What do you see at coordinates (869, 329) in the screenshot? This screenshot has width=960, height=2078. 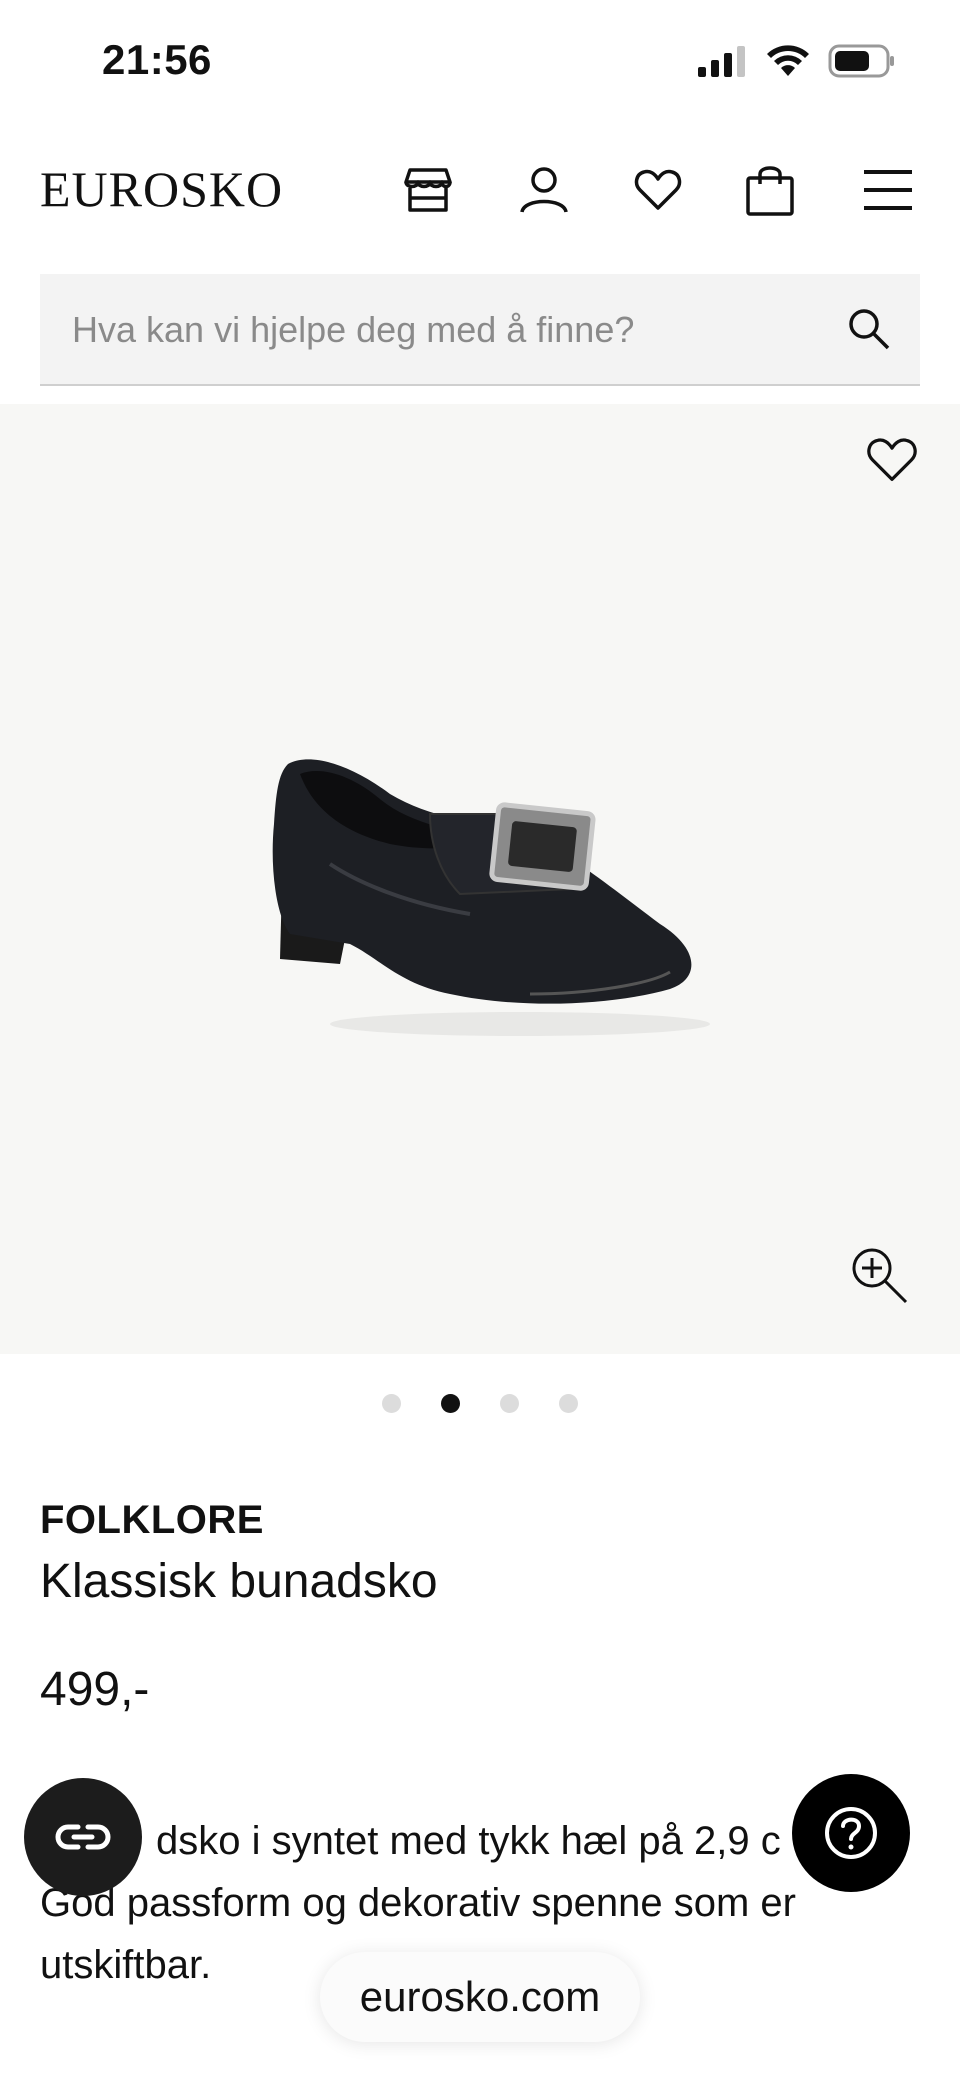 I see `search-icon` at bounding box center [869, 329].